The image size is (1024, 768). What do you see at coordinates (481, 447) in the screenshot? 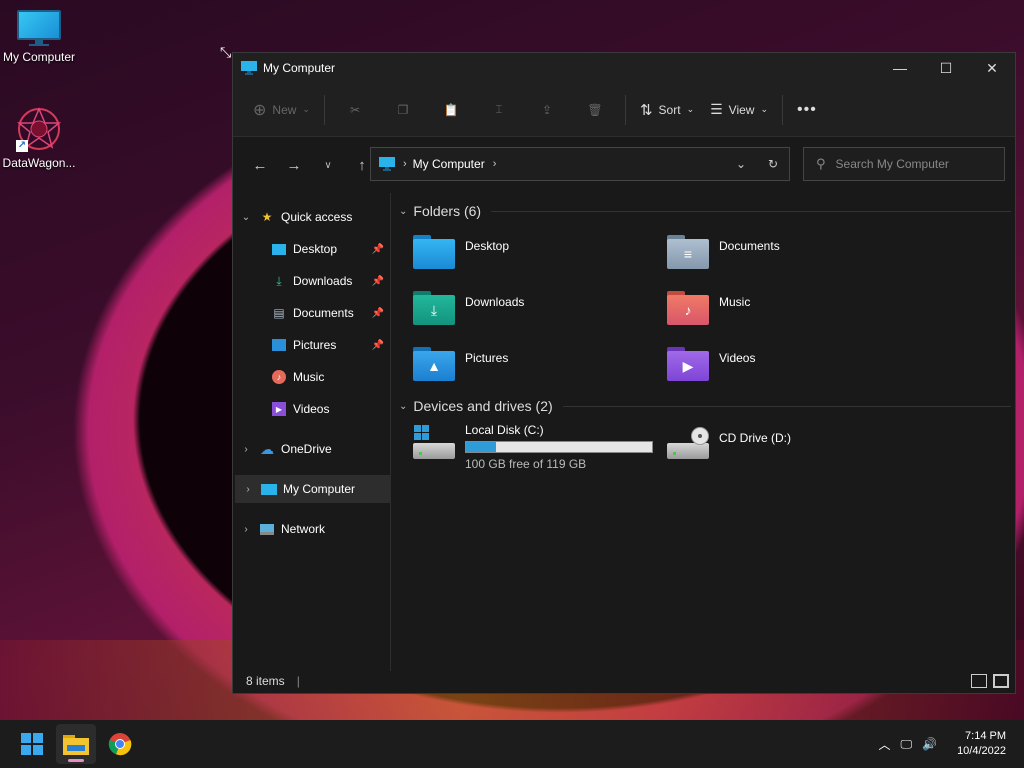
I see `drive-usage-fill` at bounding box center [481, 447].